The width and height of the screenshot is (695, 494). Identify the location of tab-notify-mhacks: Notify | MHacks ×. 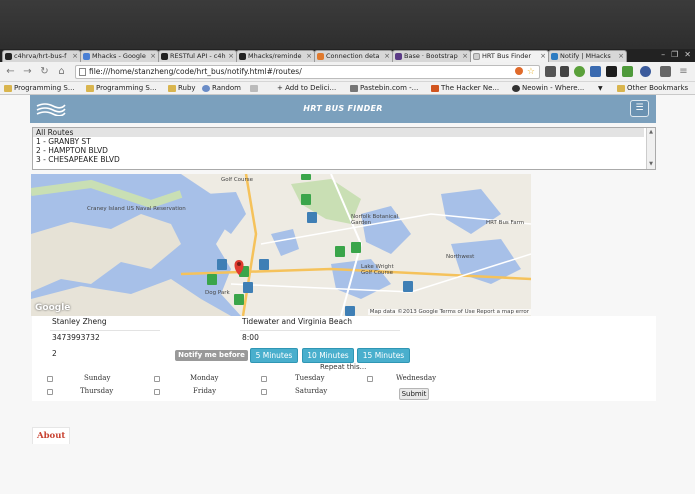
(587, 56).